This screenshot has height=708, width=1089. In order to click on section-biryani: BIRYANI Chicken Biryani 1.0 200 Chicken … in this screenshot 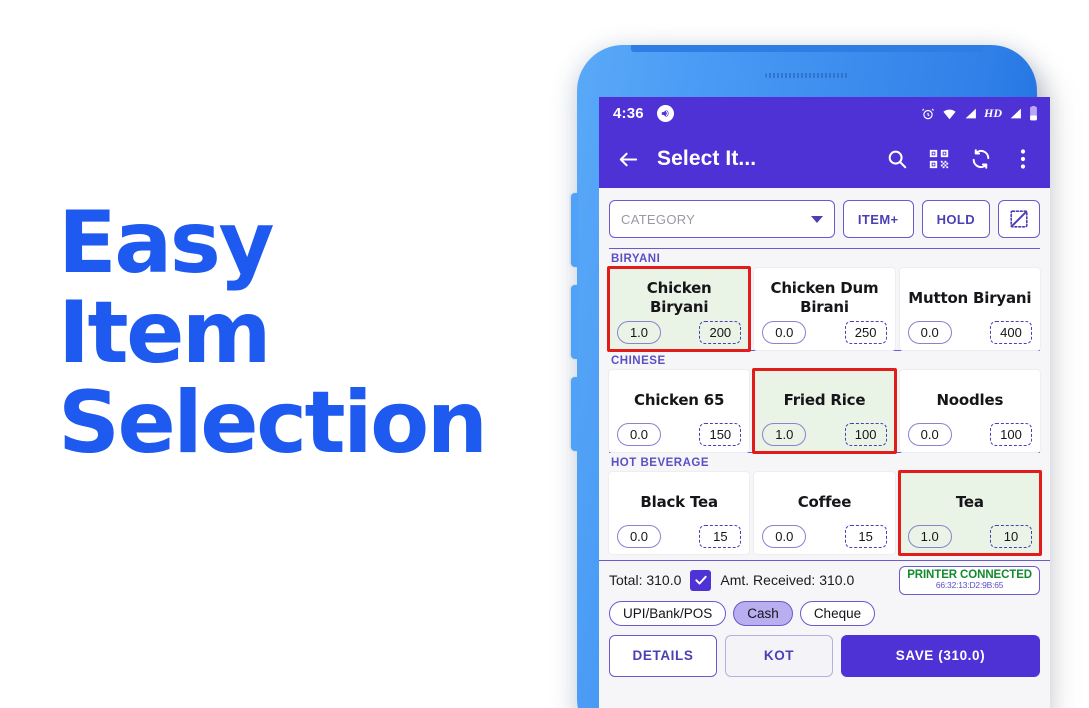, I will do `click(823, 300)`.